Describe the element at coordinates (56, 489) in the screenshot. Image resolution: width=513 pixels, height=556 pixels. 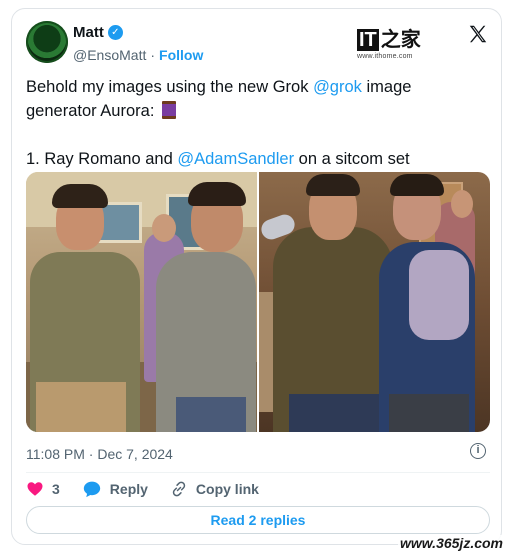
I see `like-count: 3` at that location.